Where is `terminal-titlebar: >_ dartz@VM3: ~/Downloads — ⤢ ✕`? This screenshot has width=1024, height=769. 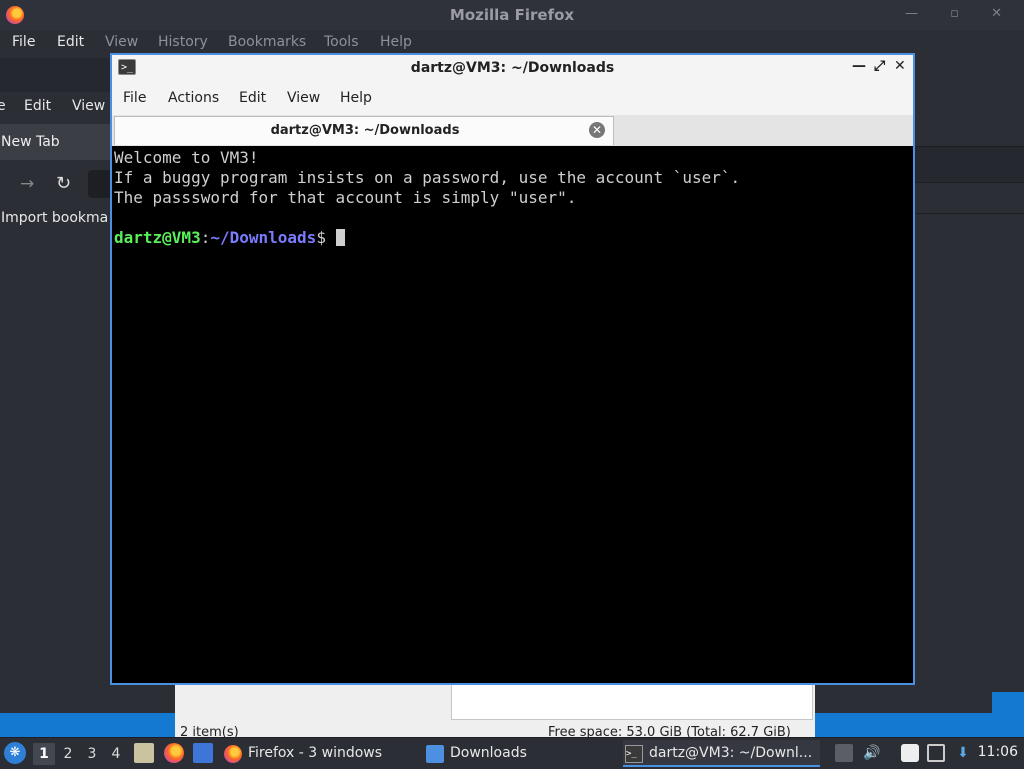 terminal-titlebar: >_ dartz@VM3: ~/Downloads — ⤢ ✕ is located at coordinates (512, 68).